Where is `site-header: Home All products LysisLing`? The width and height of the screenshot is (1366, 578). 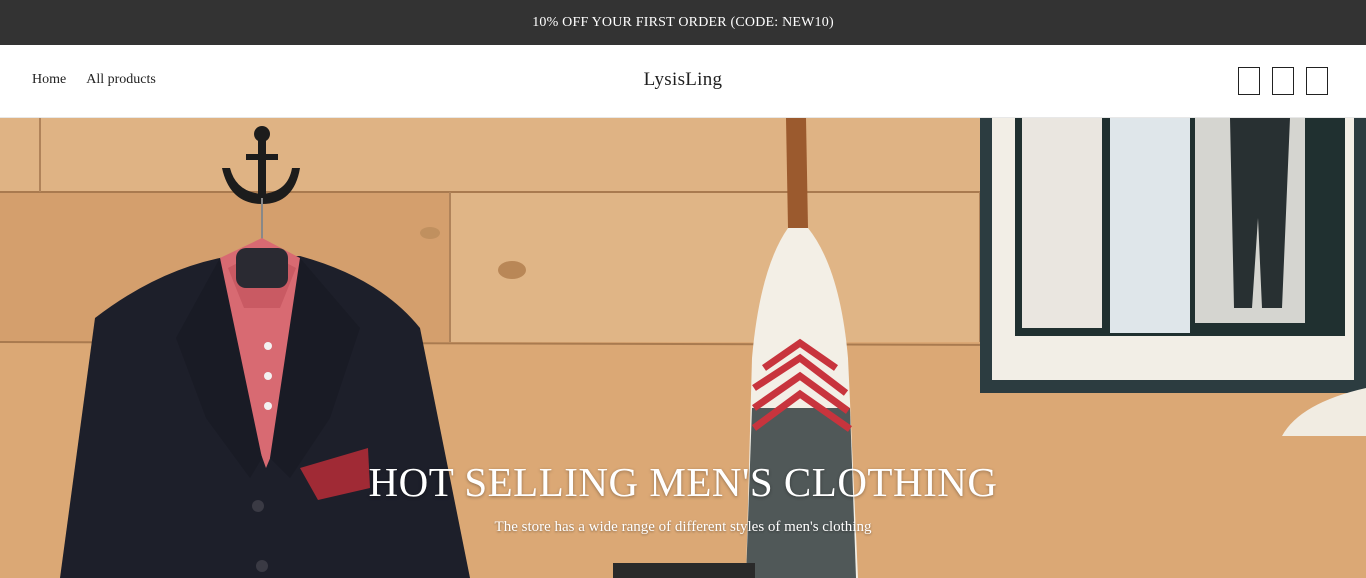
site-header: Home All products LysisLing is located at coordinates (683, 81).